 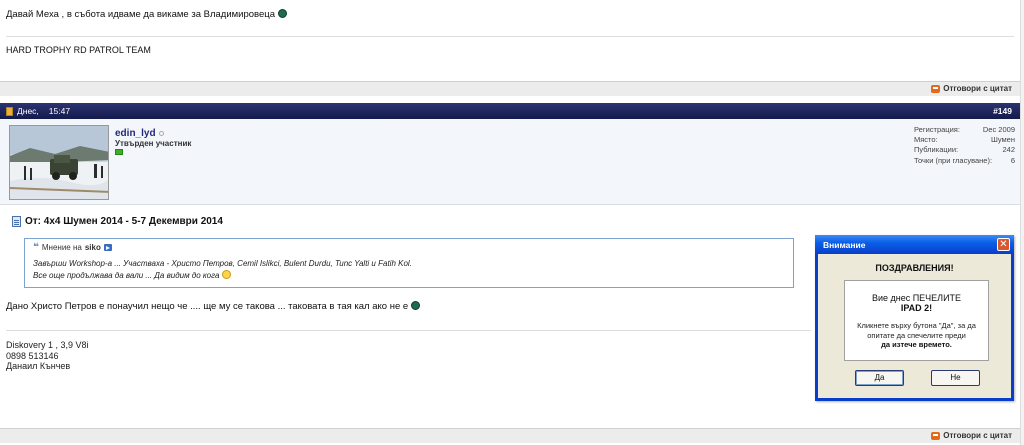 I want to click on dialog-headline: ПОЗДРАВЛЕНИЯ!, so click(x=914, y=268).